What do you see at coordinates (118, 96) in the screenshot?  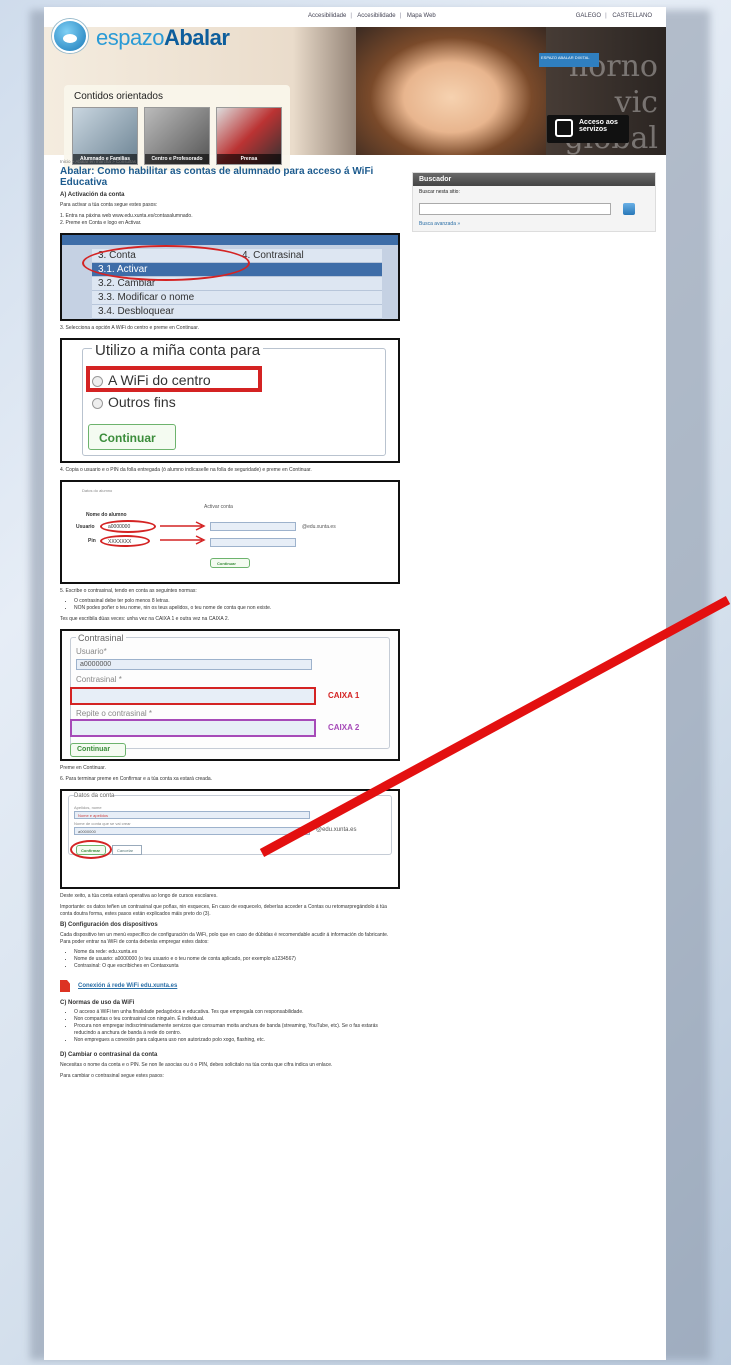 I see `contidos-title: Contidos orientados` at bounding box center [118, 96].